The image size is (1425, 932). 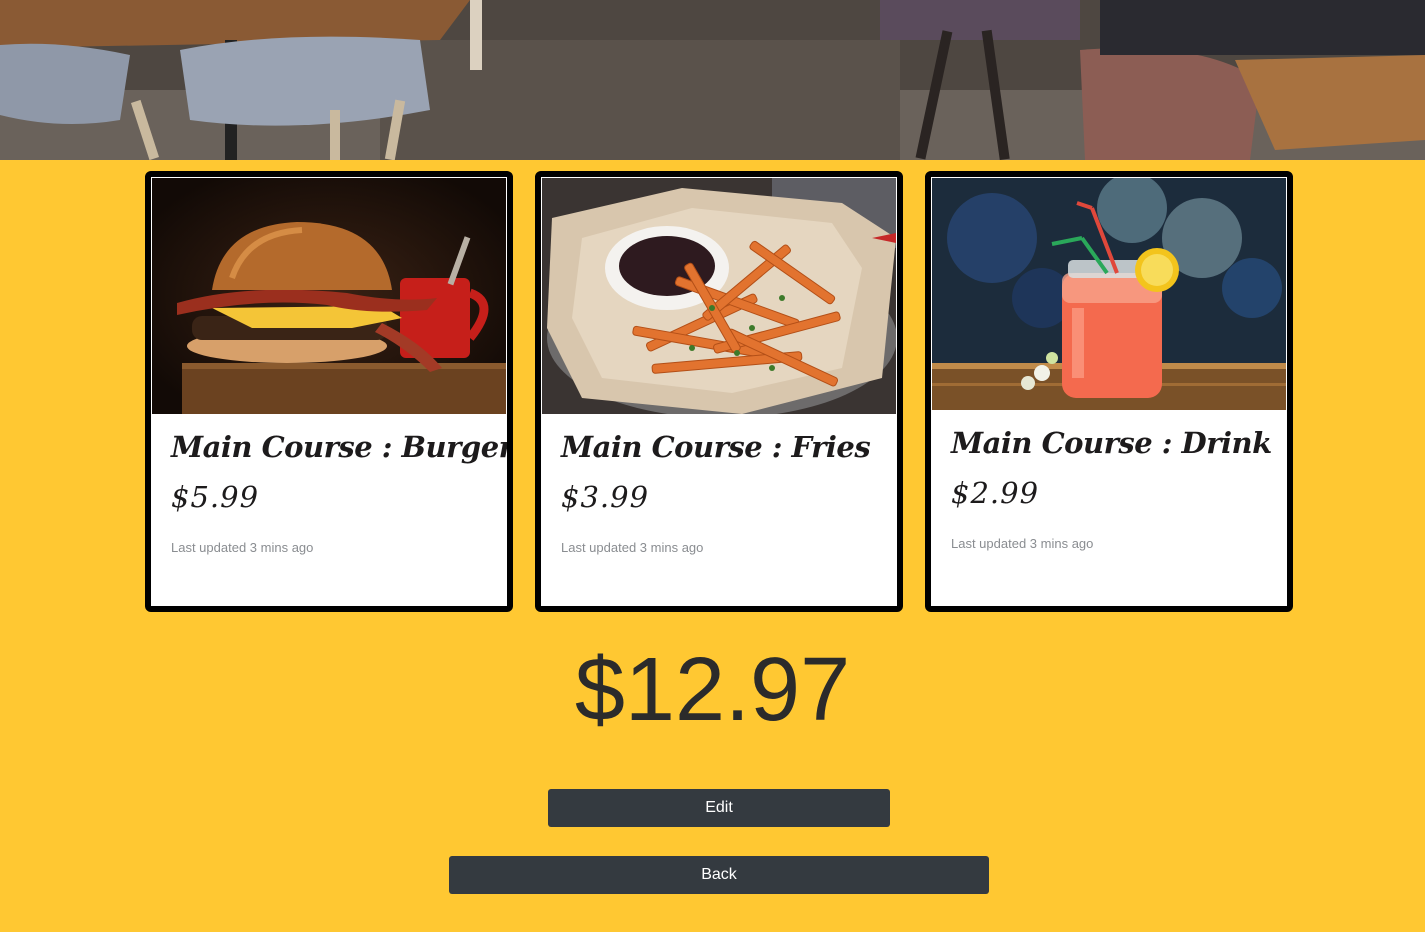 What do you see at coordinates (719, 808) in the screenshot?
I see `edit-button: Edit` at bounding box center [719, 808].